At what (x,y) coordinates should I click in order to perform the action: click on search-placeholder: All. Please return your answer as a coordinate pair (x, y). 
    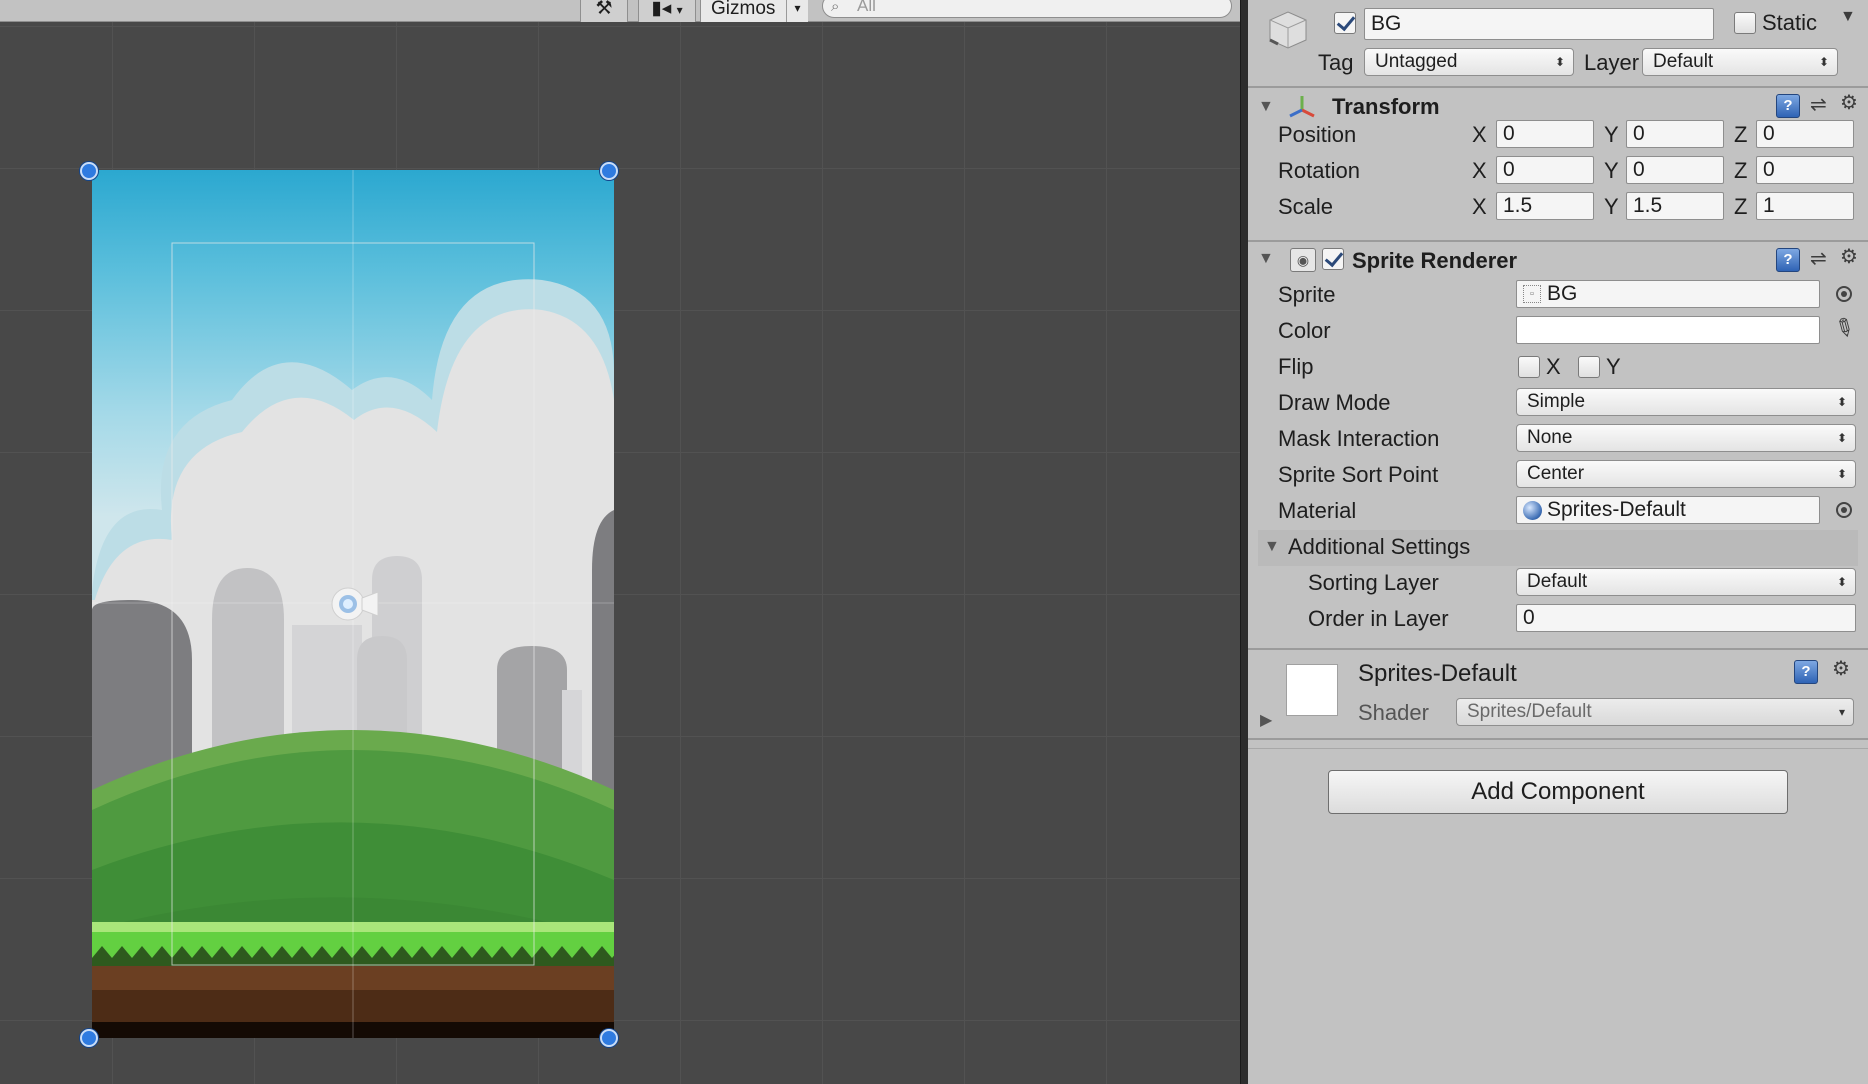
    Looking at the image, I should click on (866, 7).